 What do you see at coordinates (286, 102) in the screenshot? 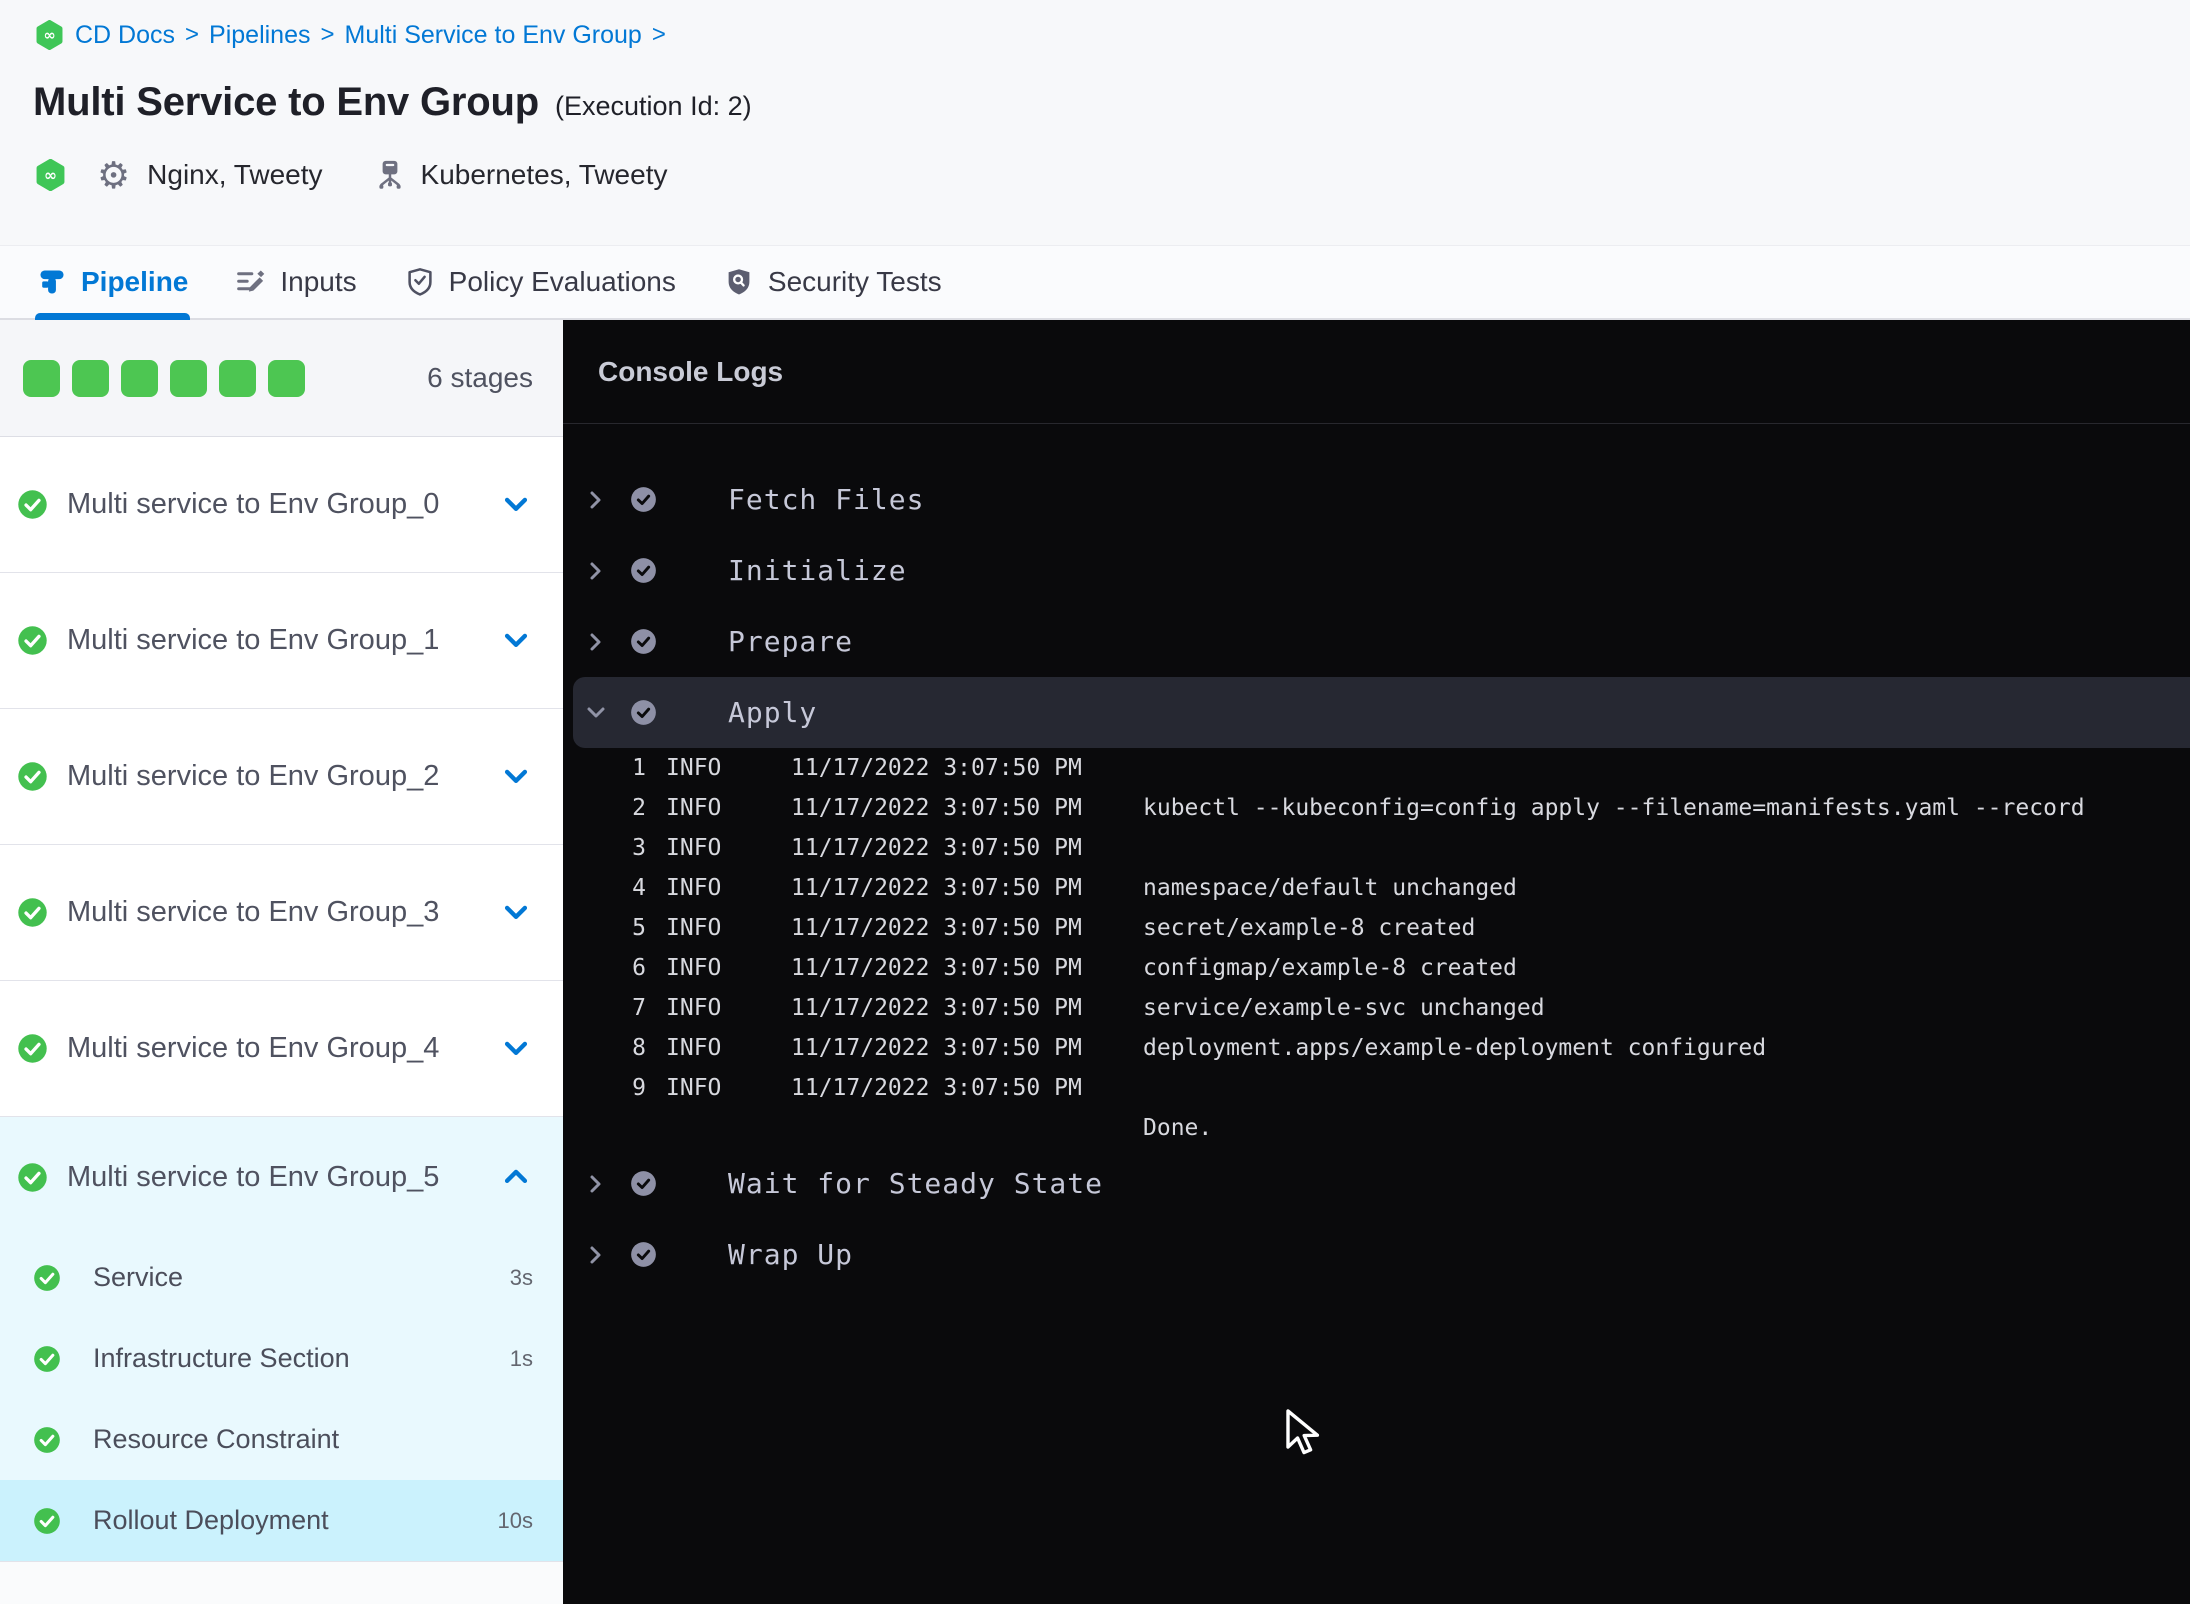
I see `page-title: Multi Service to Env Group` at bounding box center [286, 102].